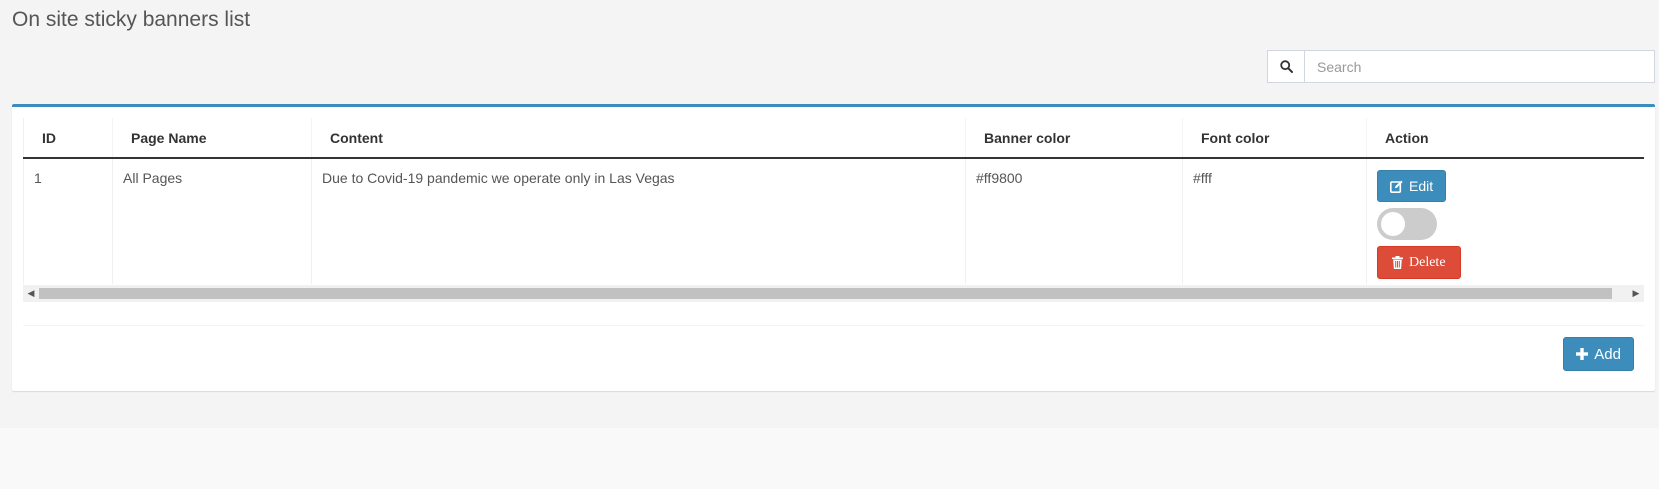 This screenshot has height=489, width=1659. I want to click on box-footer: Add, so click(833, 355).